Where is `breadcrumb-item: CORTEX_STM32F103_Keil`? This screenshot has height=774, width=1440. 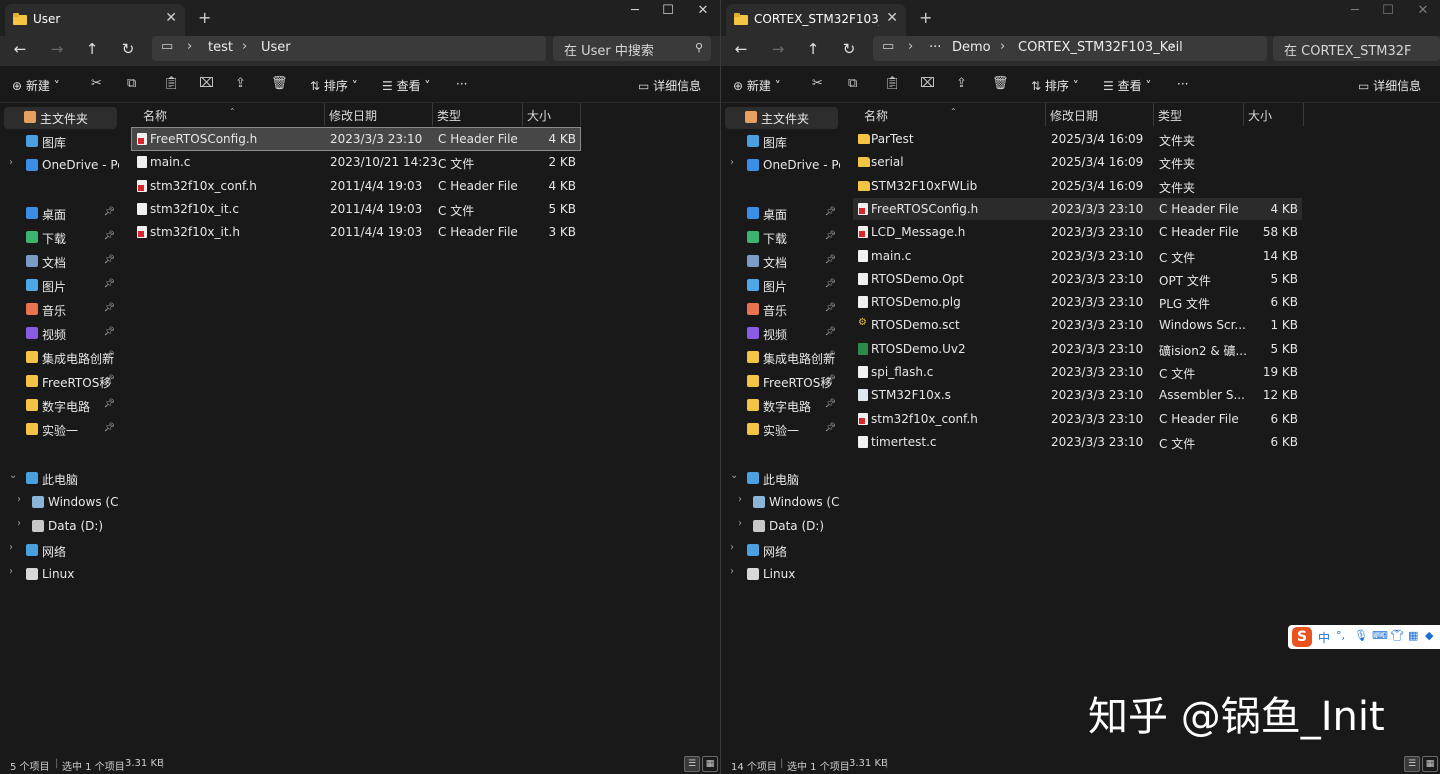
breadcrumb-item: CORTEX_STM32F103_Keil is located at coordinates (1100, 47).